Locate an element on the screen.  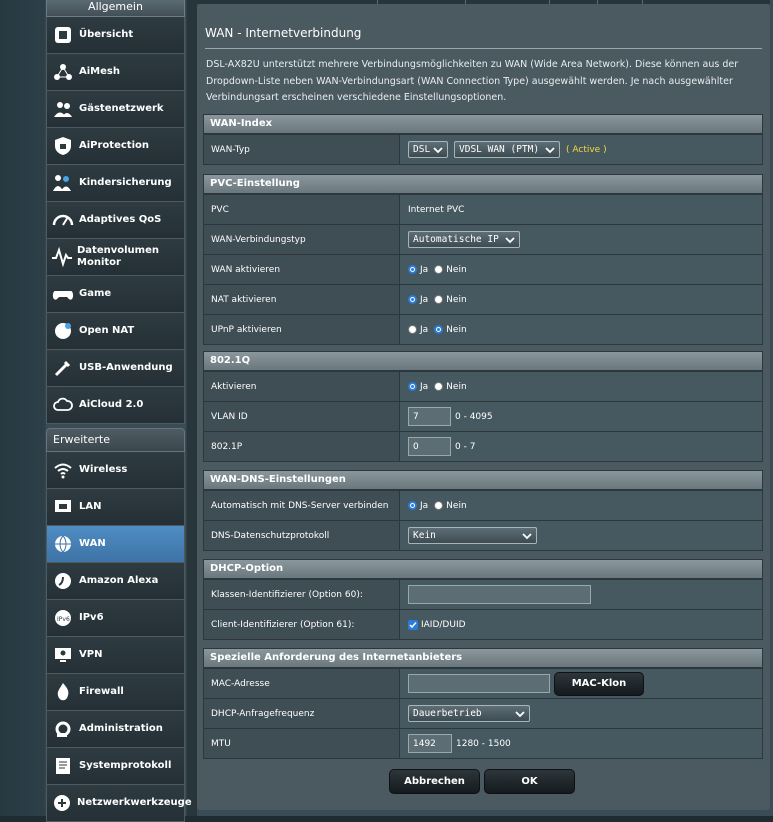
sidebar-item-label: Amazon Alexa is located at coordinates (119, 580).